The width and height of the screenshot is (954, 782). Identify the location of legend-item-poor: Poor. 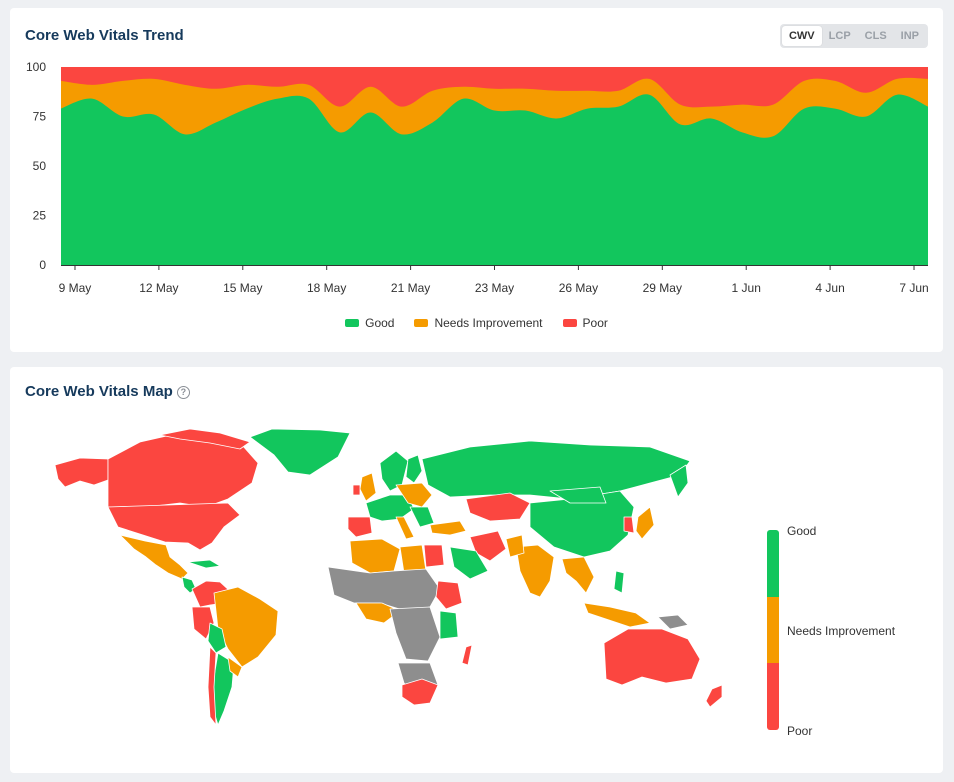
(585, 323).